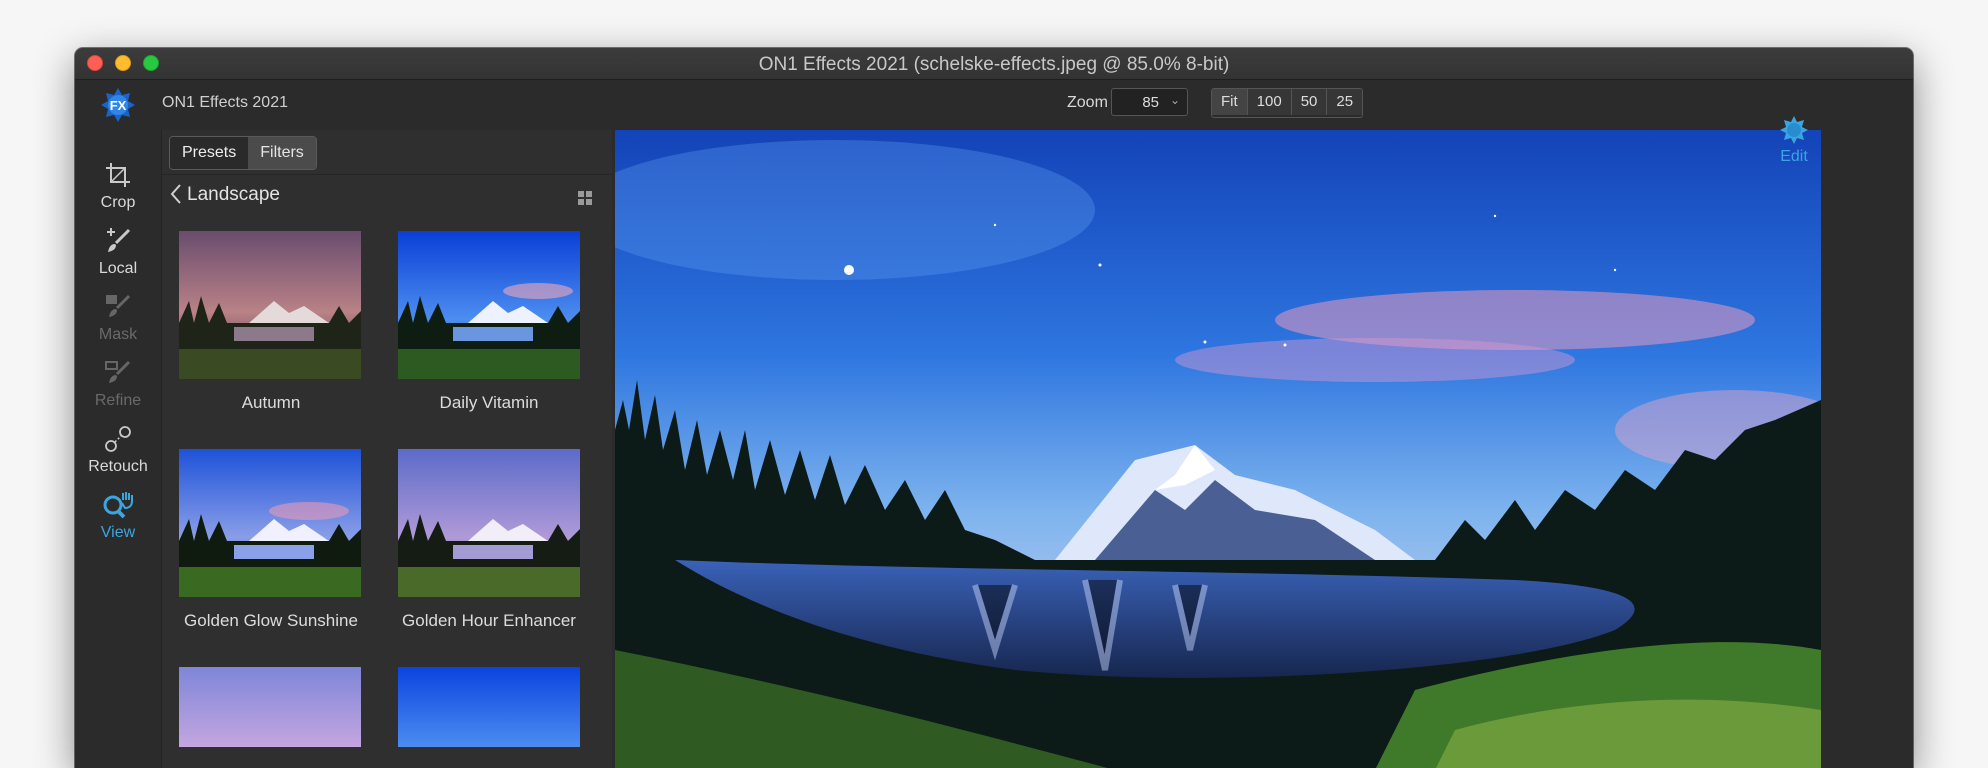 This screenshot has height=768, width=1988. Describe the element at coordinates (489, 402) in the screenshot. I see `preset-name: Daily Vitamin` at that location.